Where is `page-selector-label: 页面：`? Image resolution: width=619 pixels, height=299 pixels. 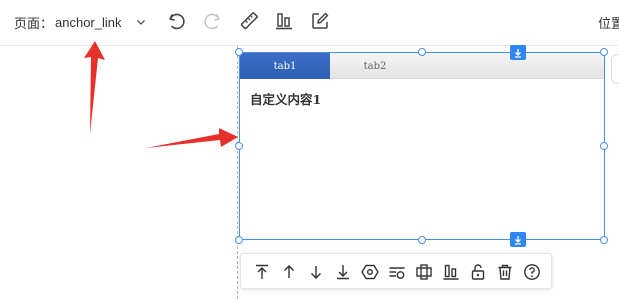
page-selector-label: 页面： is located at coordinates (34, 23).